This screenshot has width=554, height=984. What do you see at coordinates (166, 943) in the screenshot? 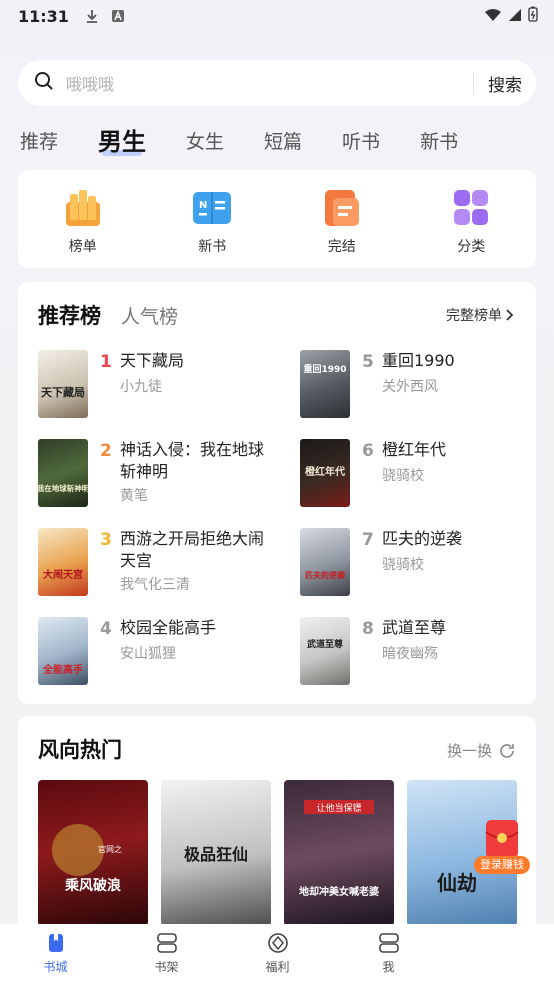
I see `bookshelf-icon` at bounding box center [166, 943].